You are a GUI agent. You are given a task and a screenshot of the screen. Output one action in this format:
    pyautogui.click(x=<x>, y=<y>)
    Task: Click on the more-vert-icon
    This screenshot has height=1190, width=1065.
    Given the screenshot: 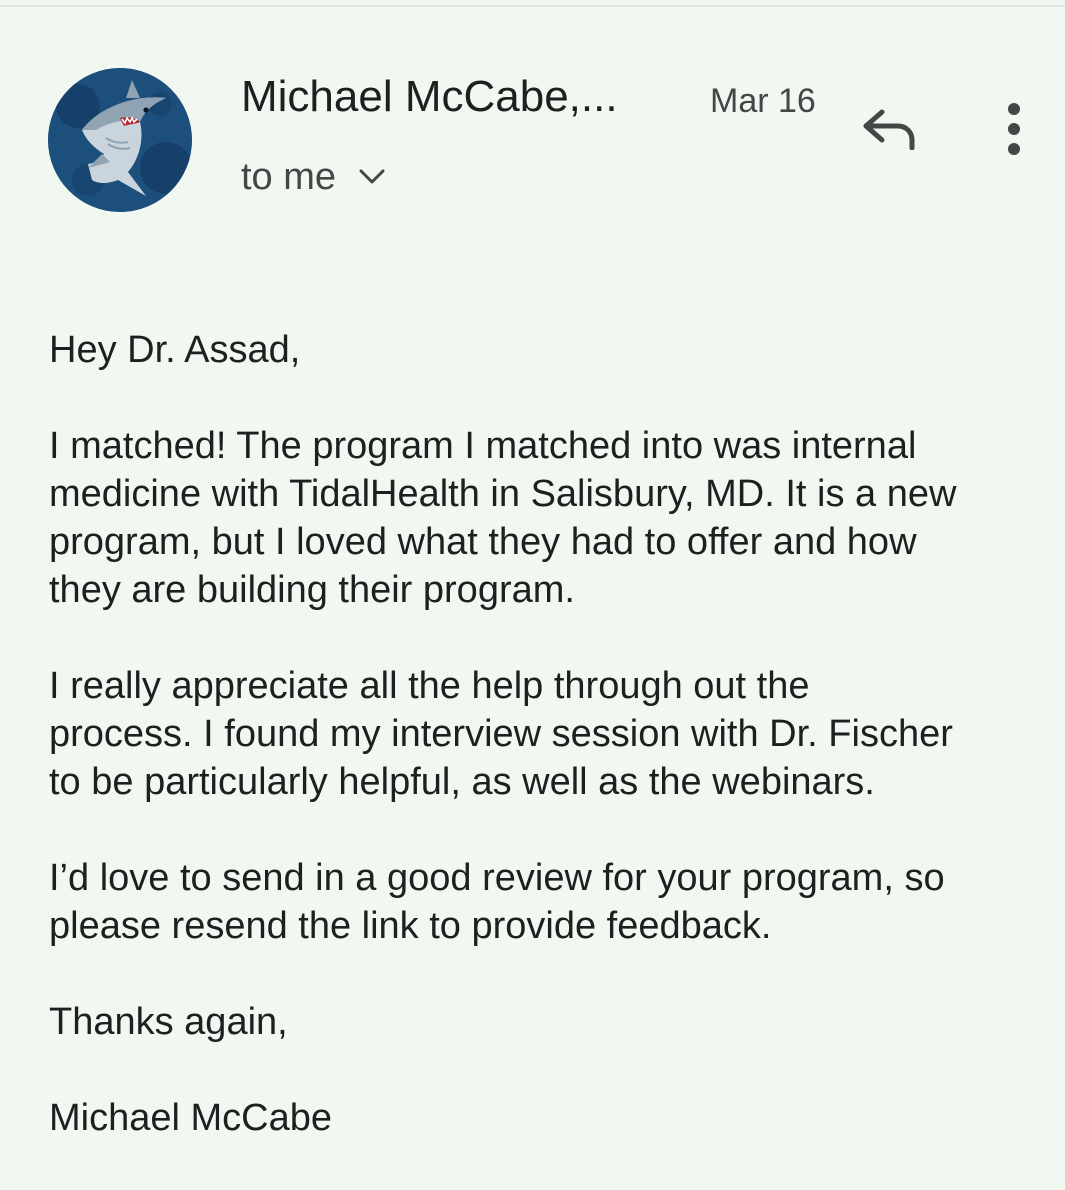 What is the action you would take?
    pyautogui.click(x=1014, y=129)
    